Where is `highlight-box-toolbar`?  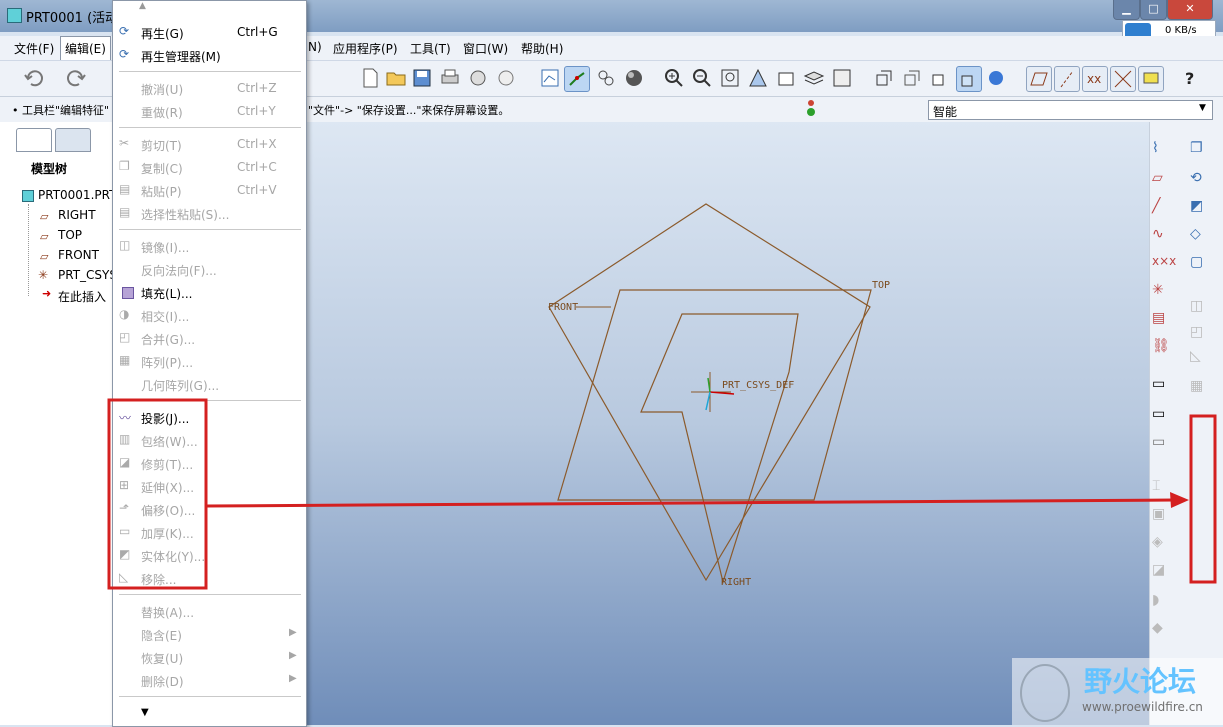
highlight-box-toolbar is located at coordinates (1203, 499).